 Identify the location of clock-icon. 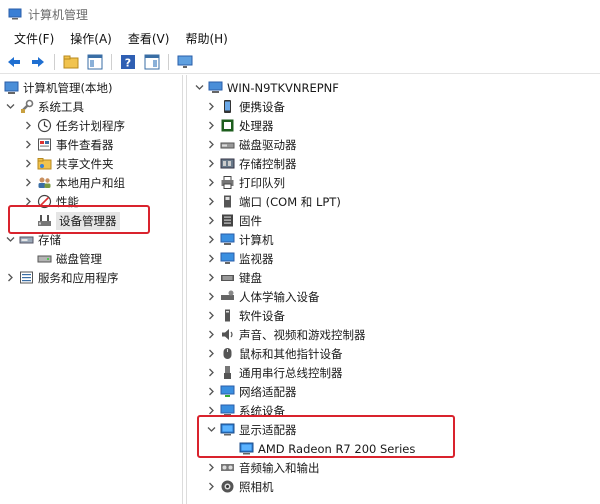
(44, 125).